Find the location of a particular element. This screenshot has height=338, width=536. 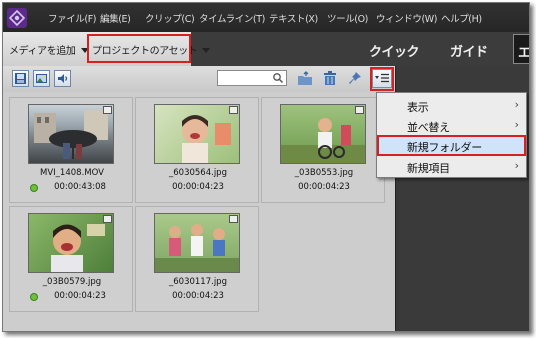

menu-edit: 編集(E) is located at coordinates (115, 18).